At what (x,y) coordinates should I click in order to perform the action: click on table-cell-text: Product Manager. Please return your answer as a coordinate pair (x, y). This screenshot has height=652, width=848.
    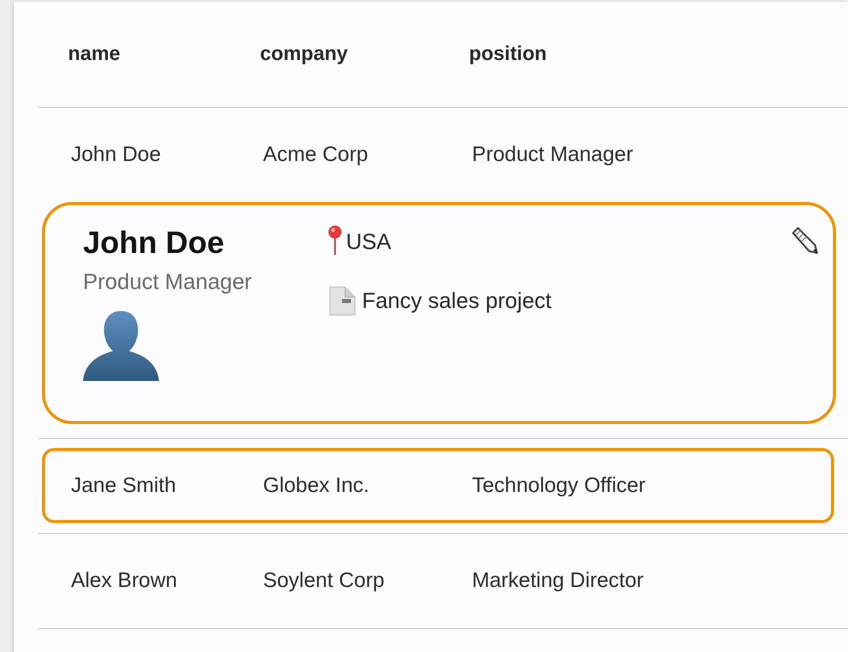
    Looking at the image, I should click on (553, 154).